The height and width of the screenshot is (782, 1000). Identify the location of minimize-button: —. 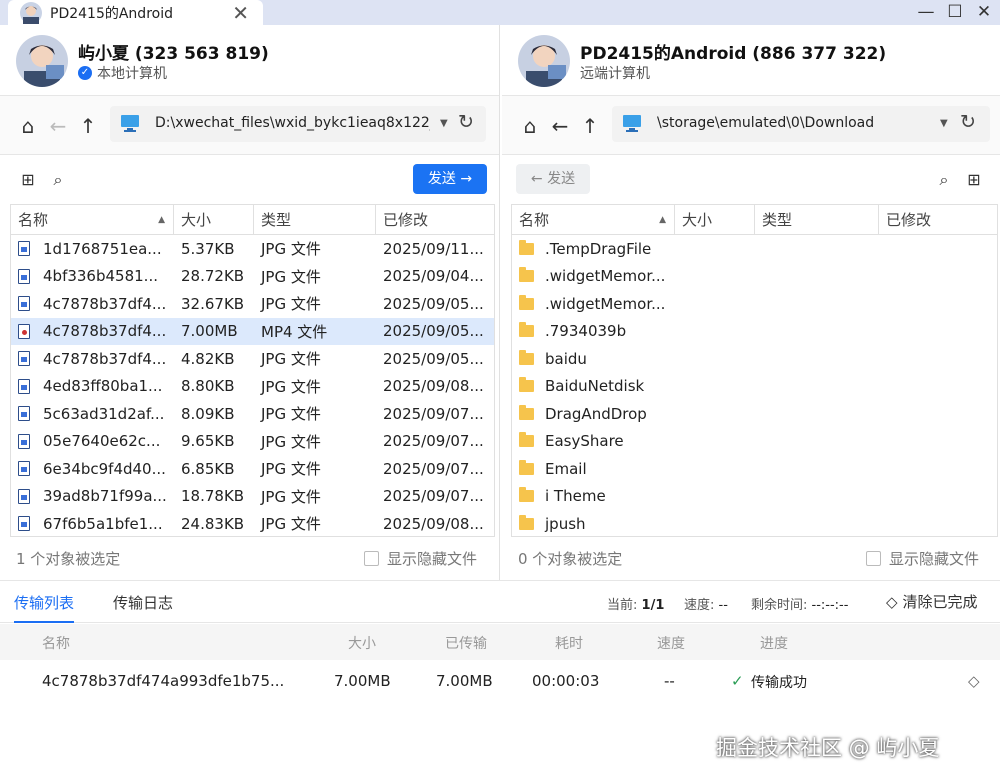
(926, 12).